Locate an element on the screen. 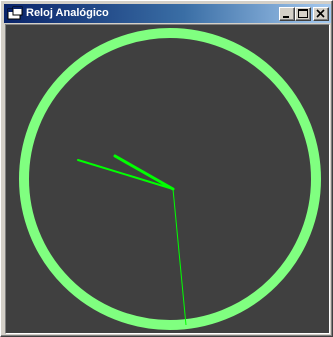 This screenshot has width=333, height=337. second-hand is located at coordinates (179, 257).